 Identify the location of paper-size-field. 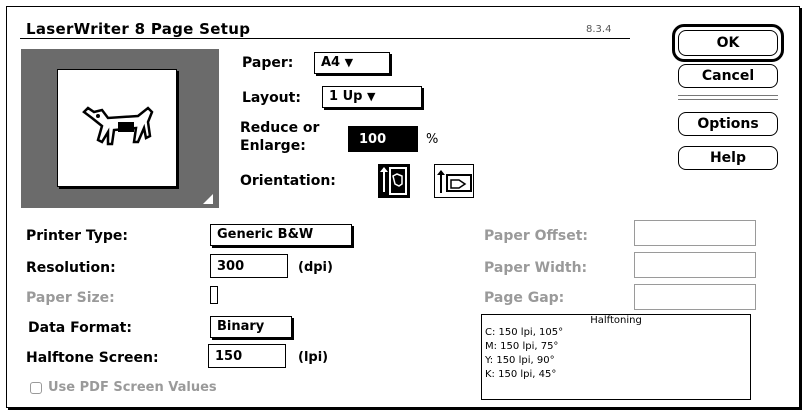
(214, 295).